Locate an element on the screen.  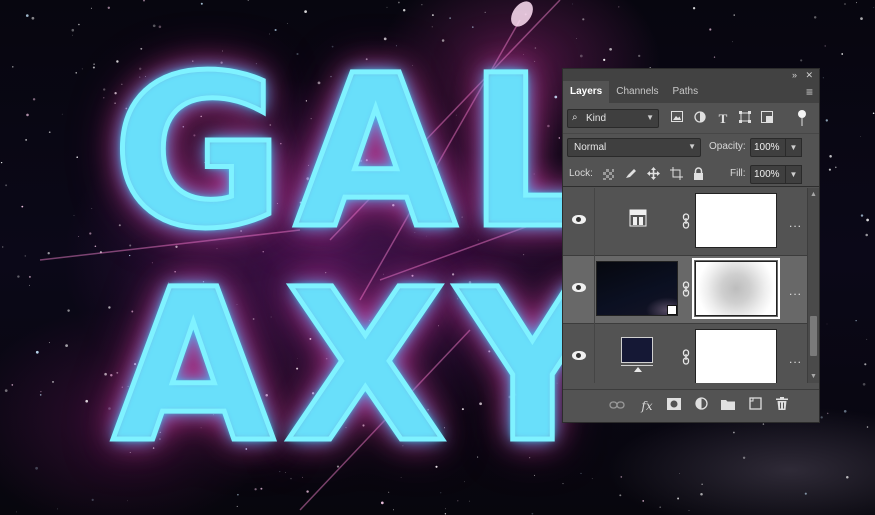
layers-panel-footer: fx is located at coordinates (691, 406).